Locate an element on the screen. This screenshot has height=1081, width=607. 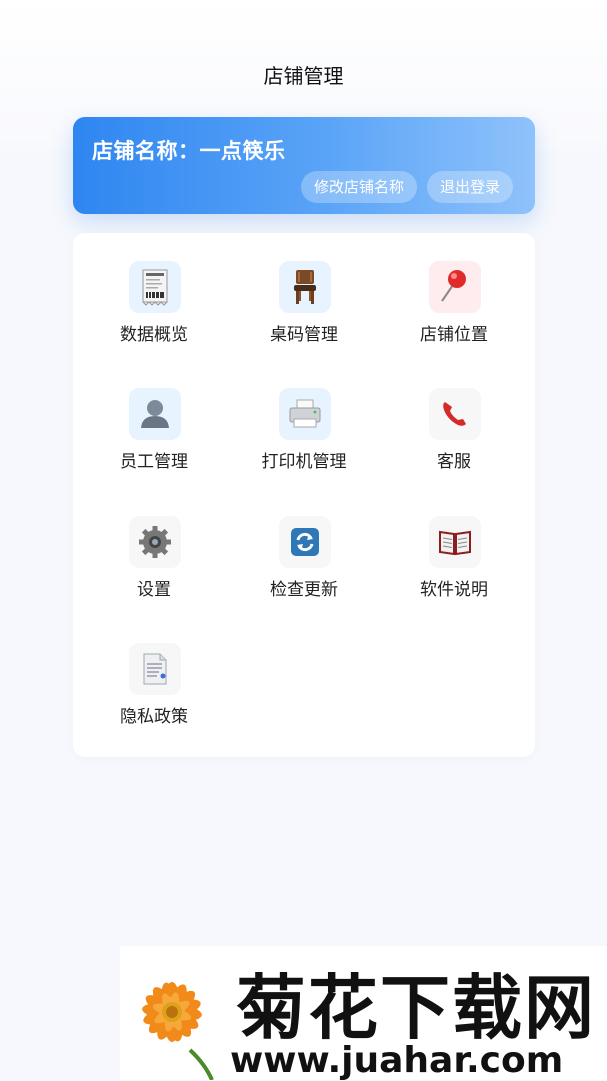
watermark: 菊花下载网 www.juahar.com is located at coordinates (363, 1013).